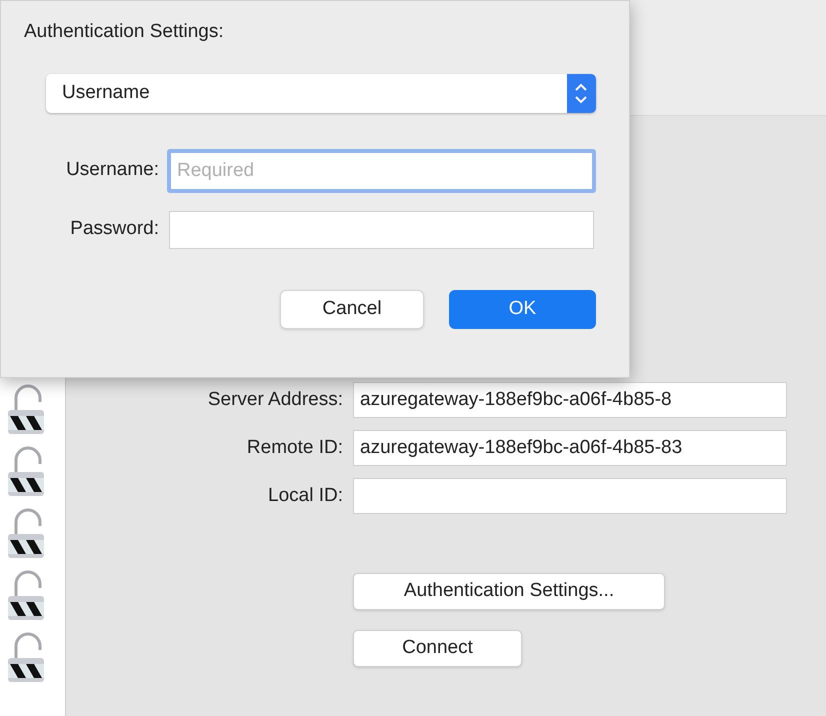  What do you see at coordinates (114, 229) in the screenshot?
I see `field-label: Password:` at bounding box center [114, 229].